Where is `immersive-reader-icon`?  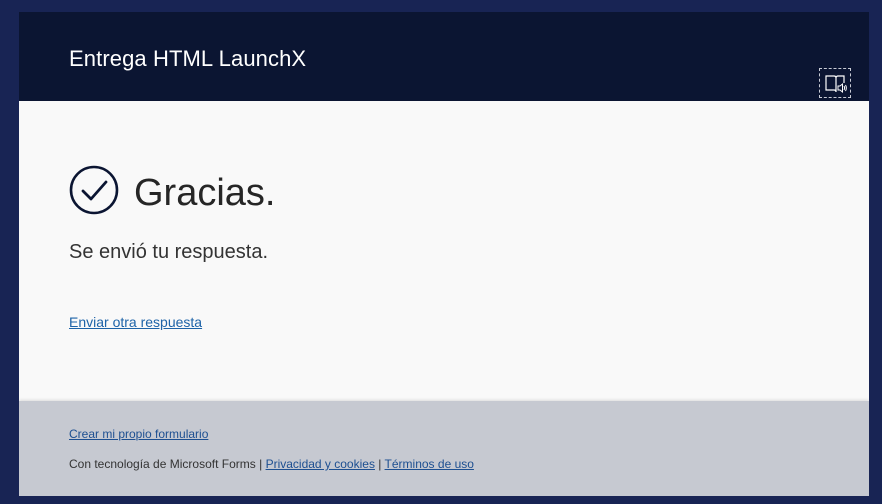 immersive-reader-icon is located at coordinates (836, 84).